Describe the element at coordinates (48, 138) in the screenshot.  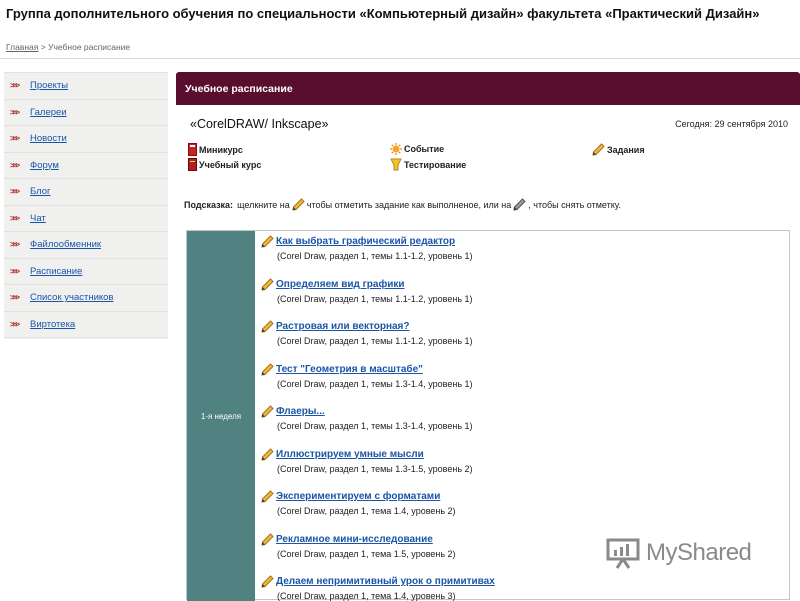
I see `sidebar-item-label: Новости` at that location.